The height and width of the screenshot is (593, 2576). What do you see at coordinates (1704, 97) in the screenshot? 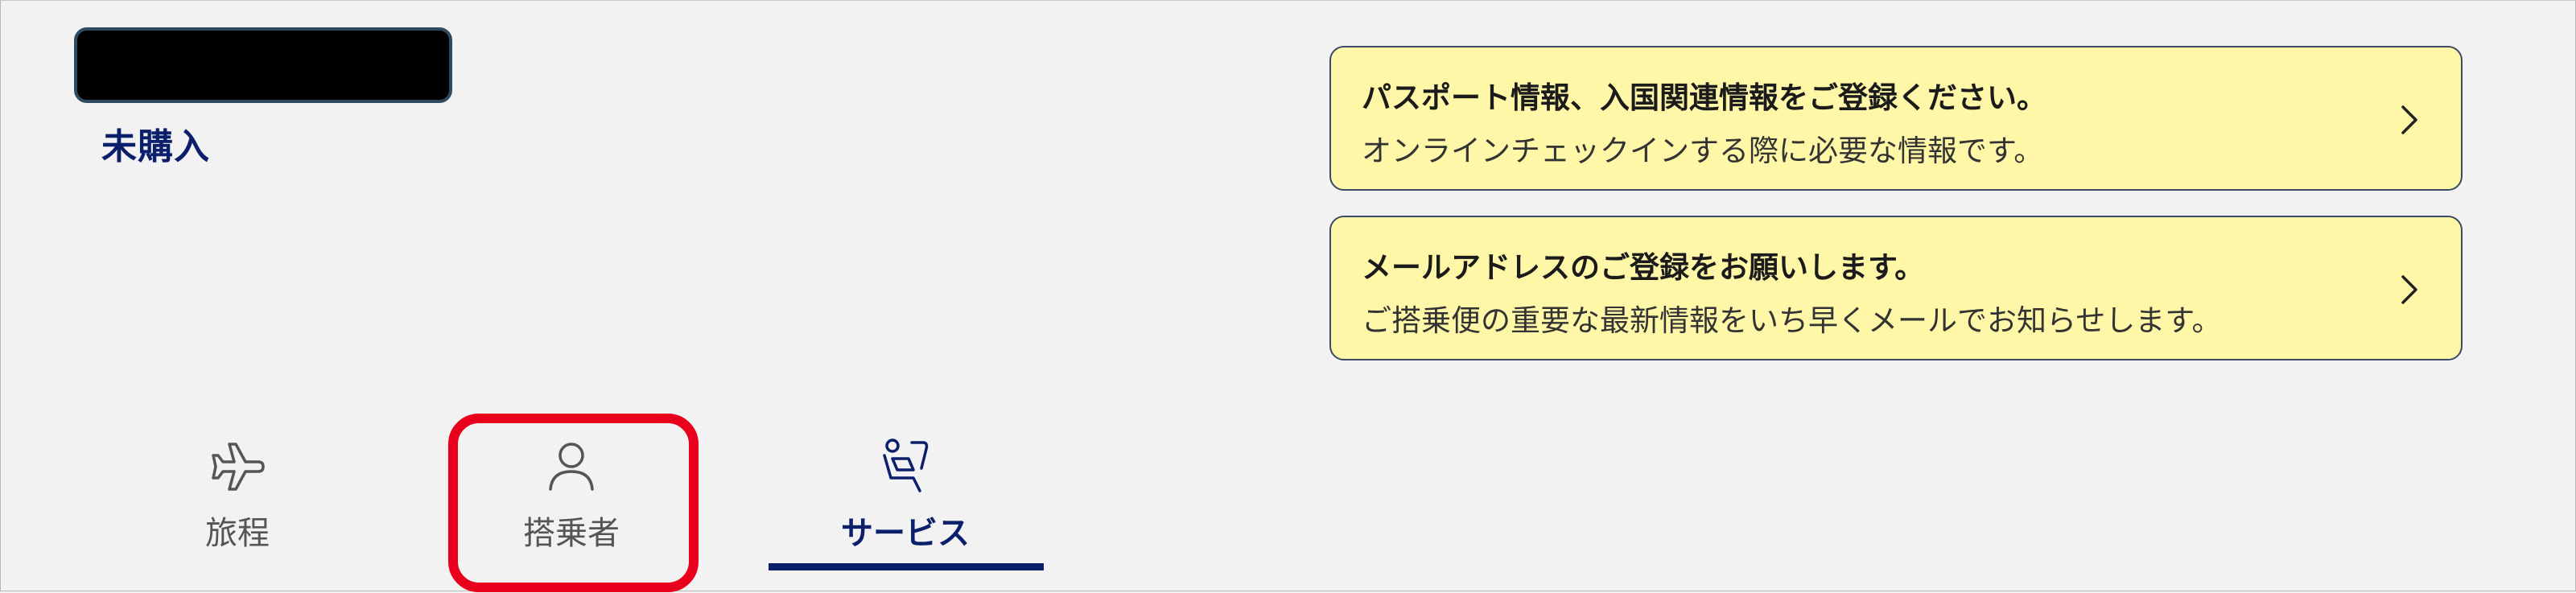
I see `notice-title: パスポート情報、入国関連情報をご登録ください。` at bounding box center [1704, 97].